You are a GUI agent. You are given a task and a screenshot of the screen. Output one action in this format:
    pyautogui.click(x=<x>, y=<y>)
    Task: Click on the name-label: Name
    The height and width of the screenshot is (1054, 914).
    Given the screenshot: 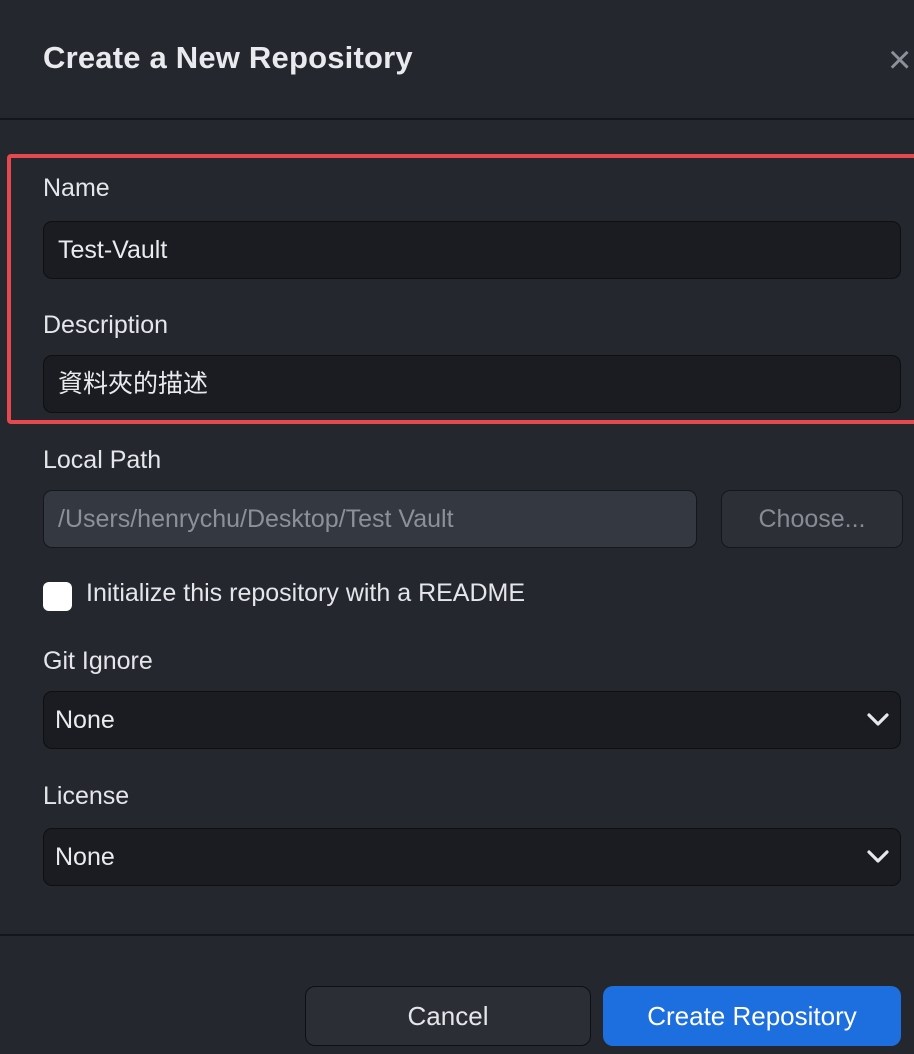 What is the action you would take?
    pyautogui.click(x=76, y=188)
    